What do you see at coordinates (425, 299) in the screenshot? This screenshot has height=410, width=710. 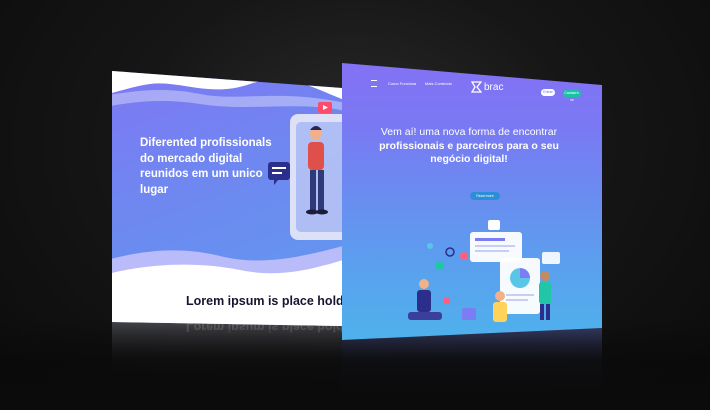 I see `person-icon` at bounding box center [425, 299].